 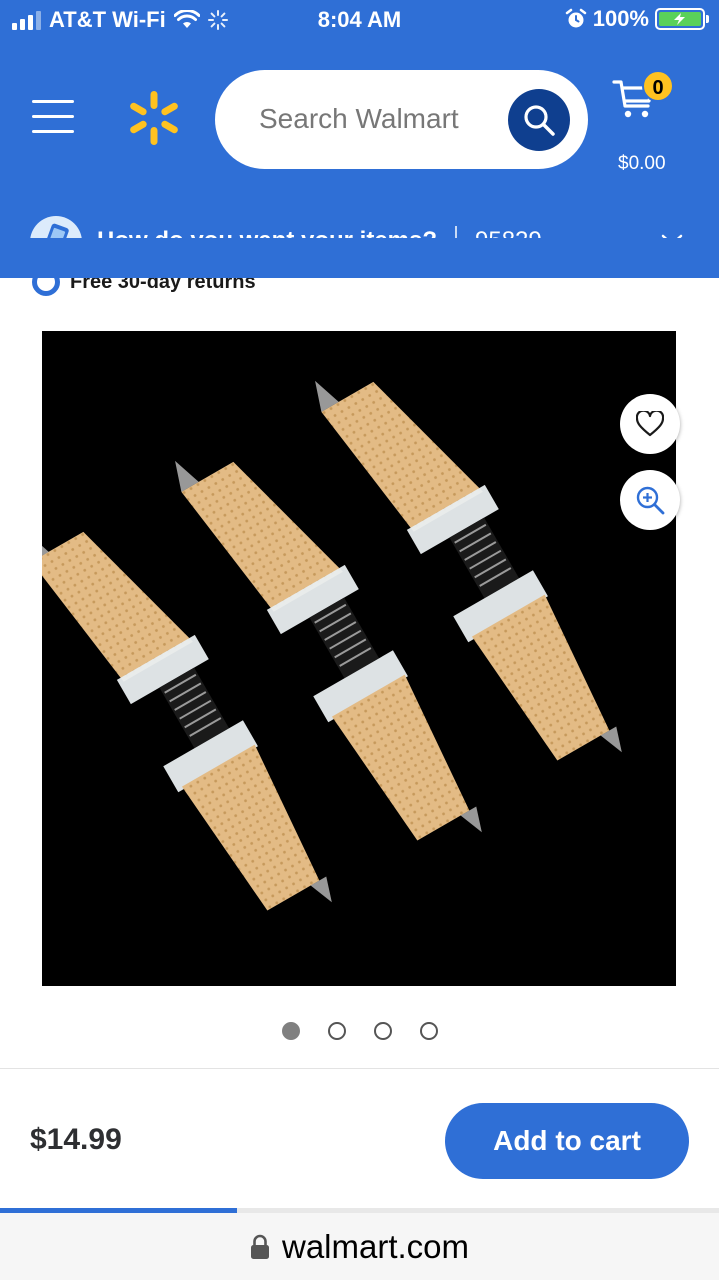 I want to click on zoom-in-icon, so click(x=650, y=500).